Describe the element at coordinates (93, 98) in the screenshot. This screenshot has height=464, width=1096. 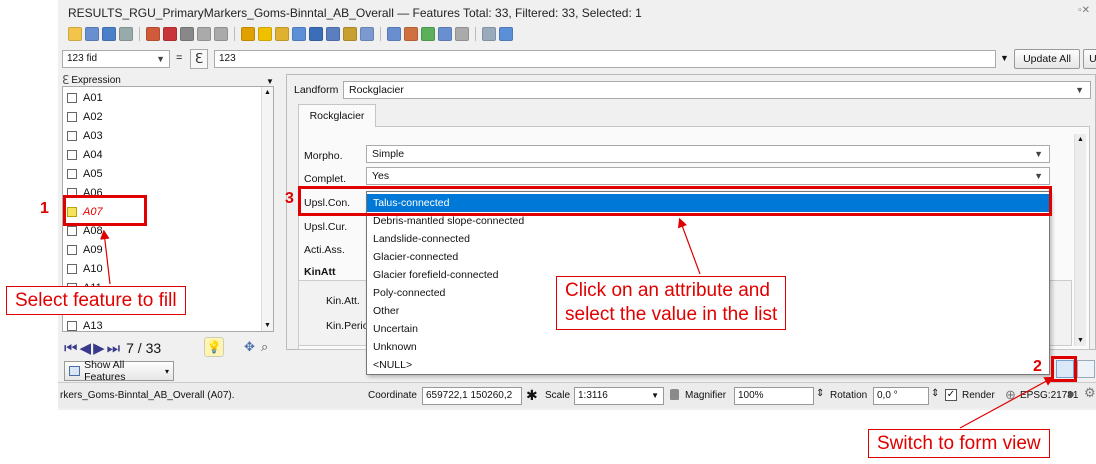
I see `feature-label: A01` at that location.